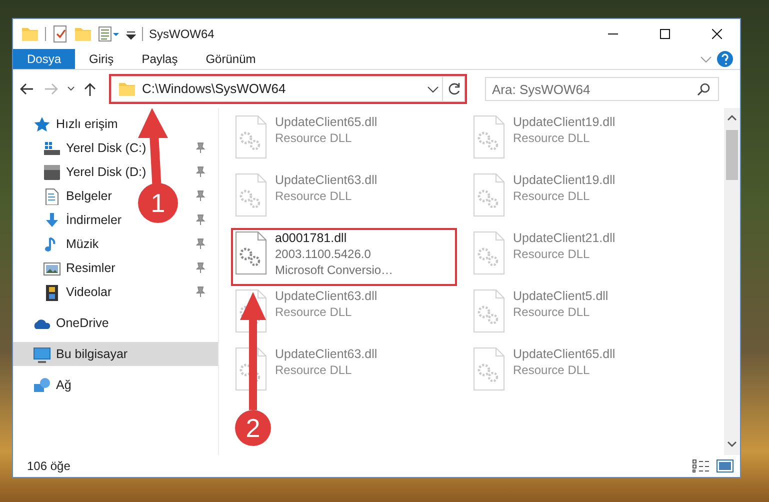  What do you see at coordinates (602, 89) in the screenshot?
I see `search-field: Ara: SysWOW64` at bounding box center [602, 89].